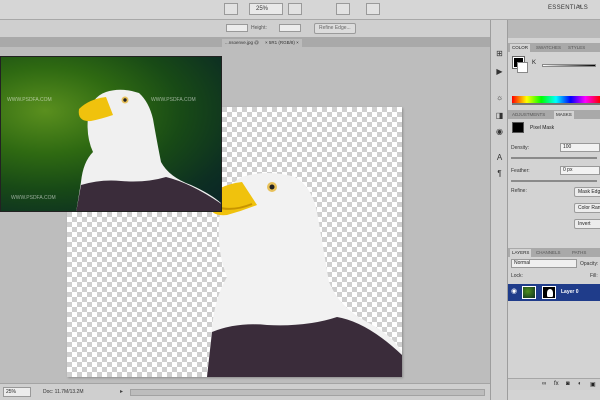  I want to click on actions-icon: ▶, so click(499, 71).